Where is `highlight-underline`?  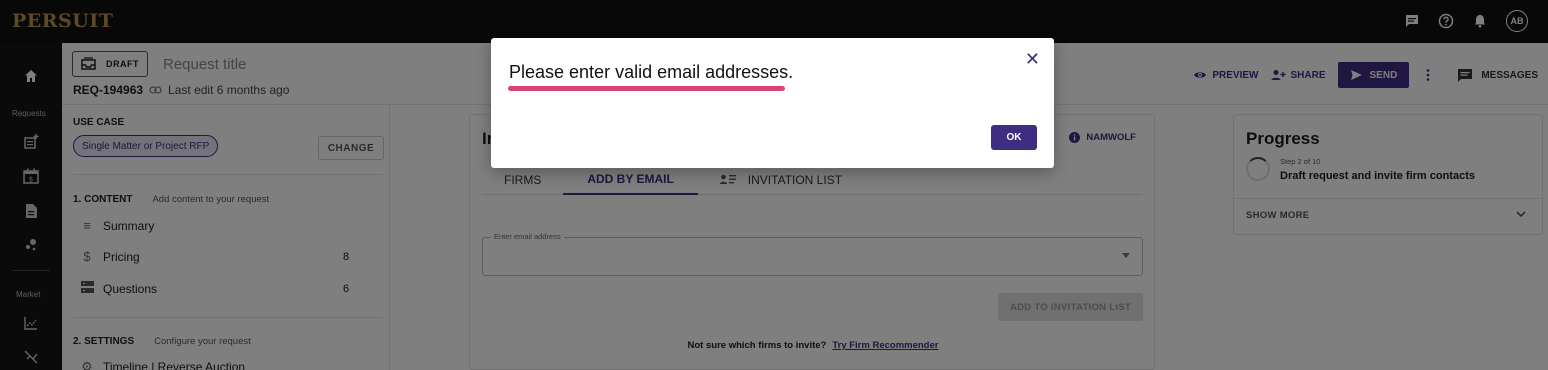
highlight-underline is located at coordinates (646, 88).